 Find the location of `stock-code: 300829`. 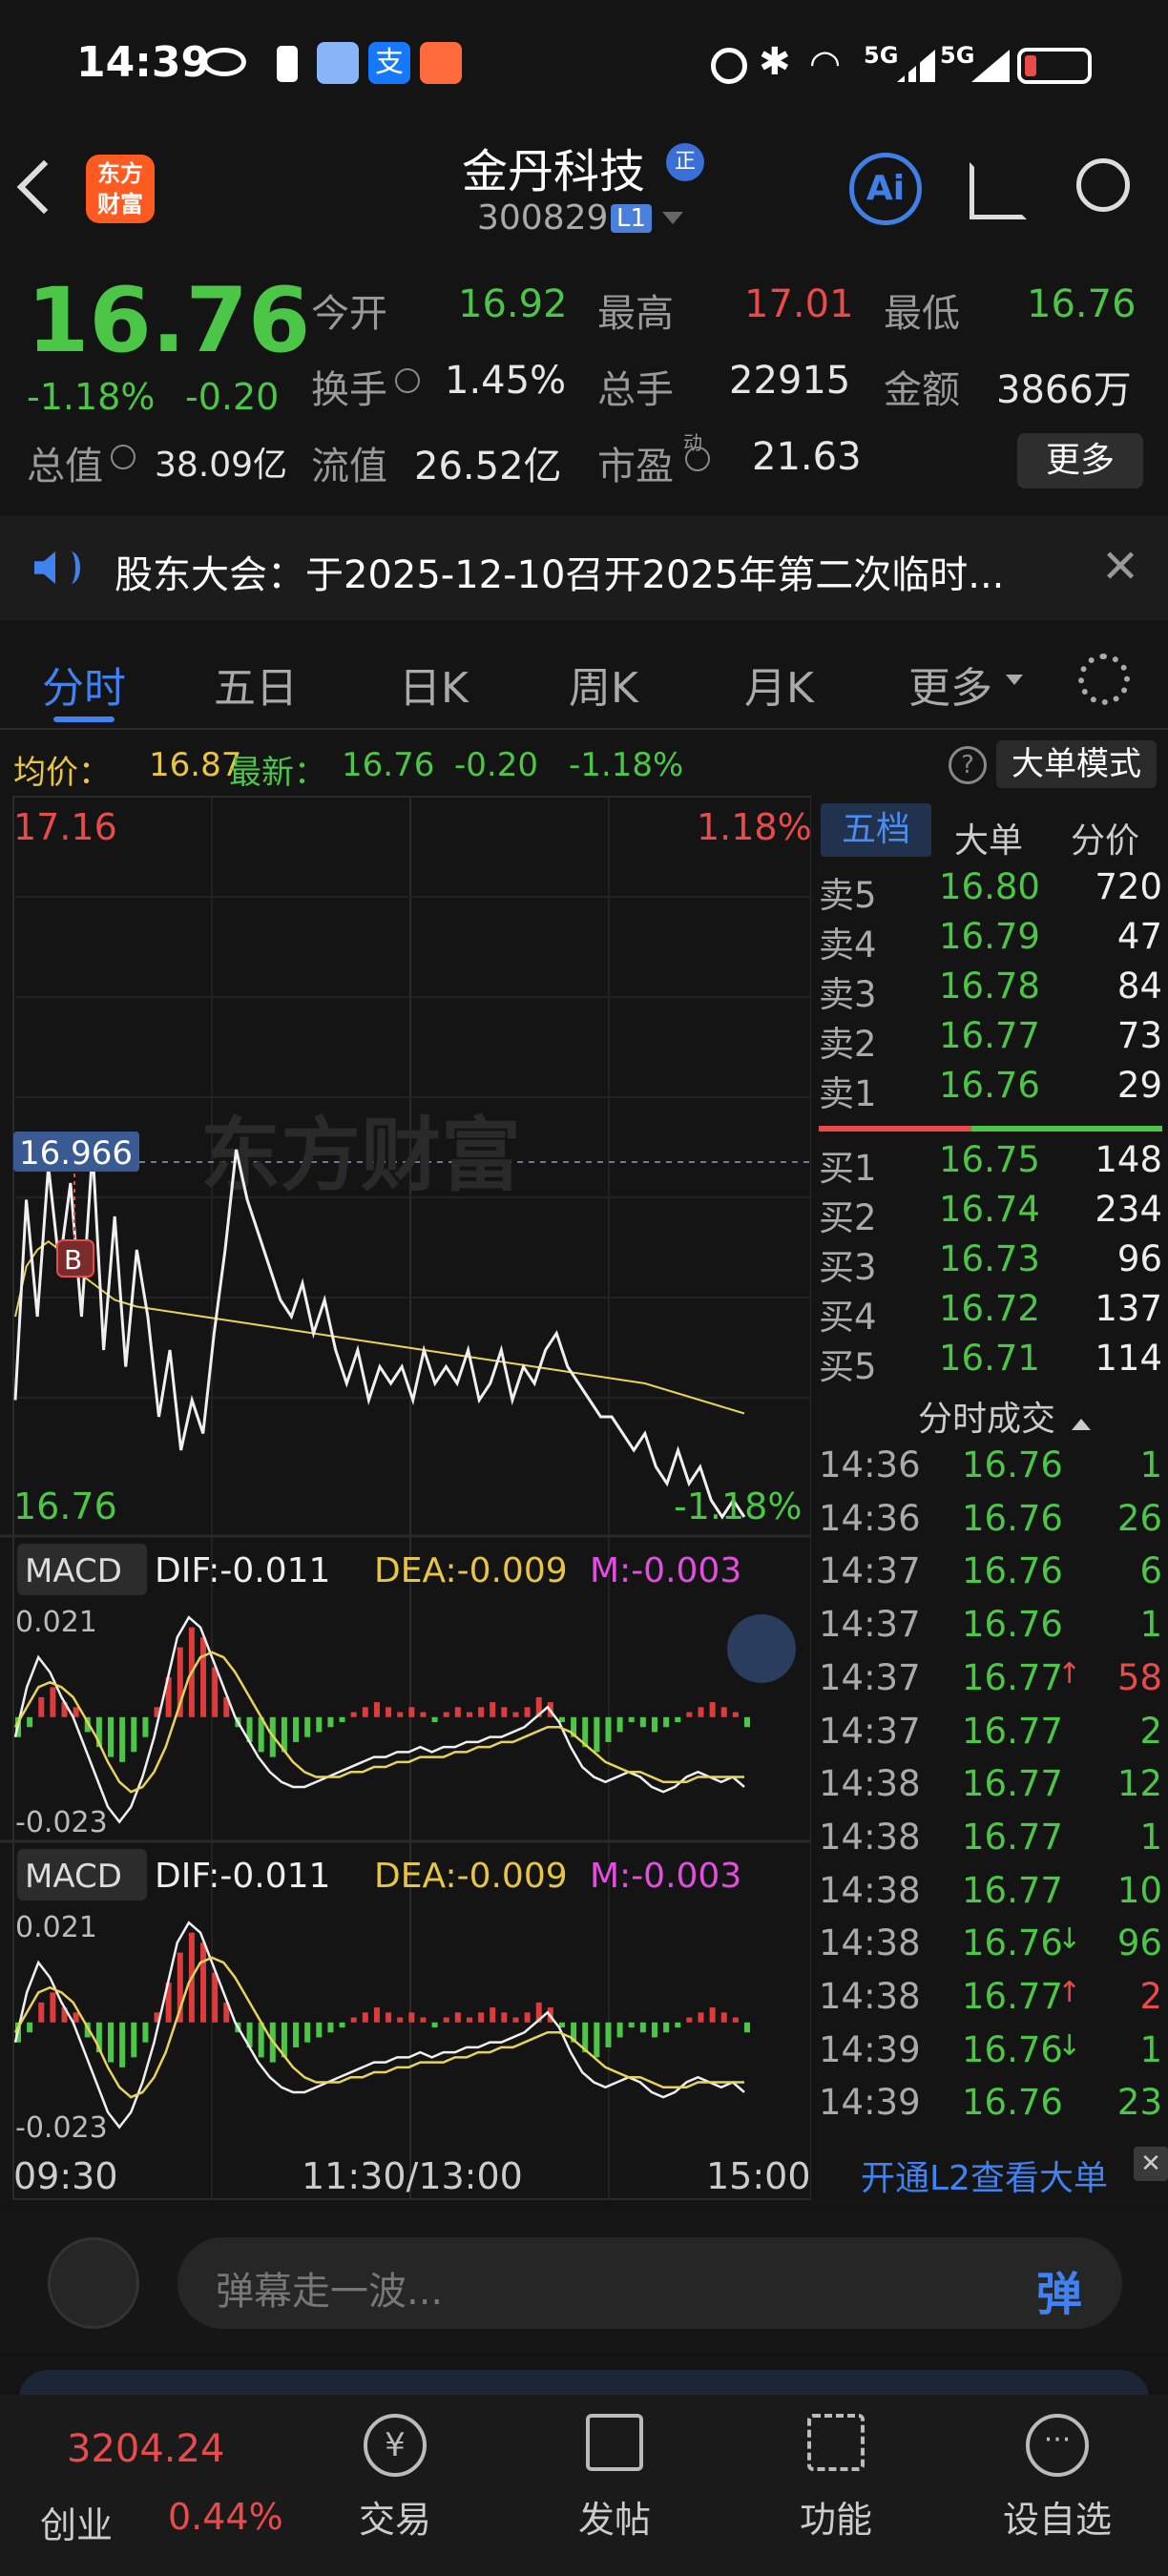

stock-code: 300829 is located at coordinates (543, 218).